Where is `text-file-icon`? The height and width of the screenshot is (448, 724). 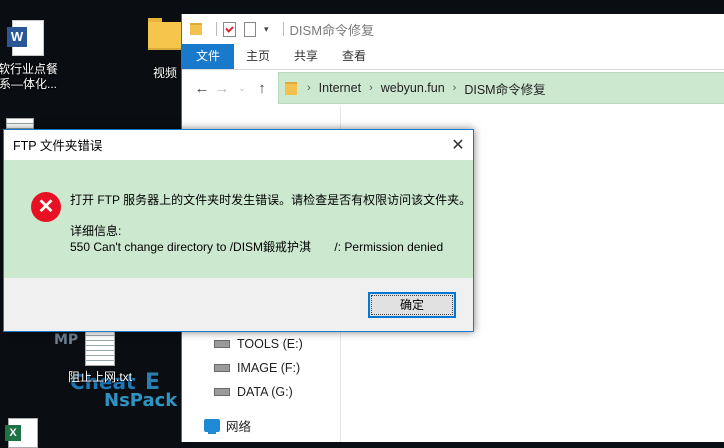 text-file-icon is located at coordinates (100, 348).